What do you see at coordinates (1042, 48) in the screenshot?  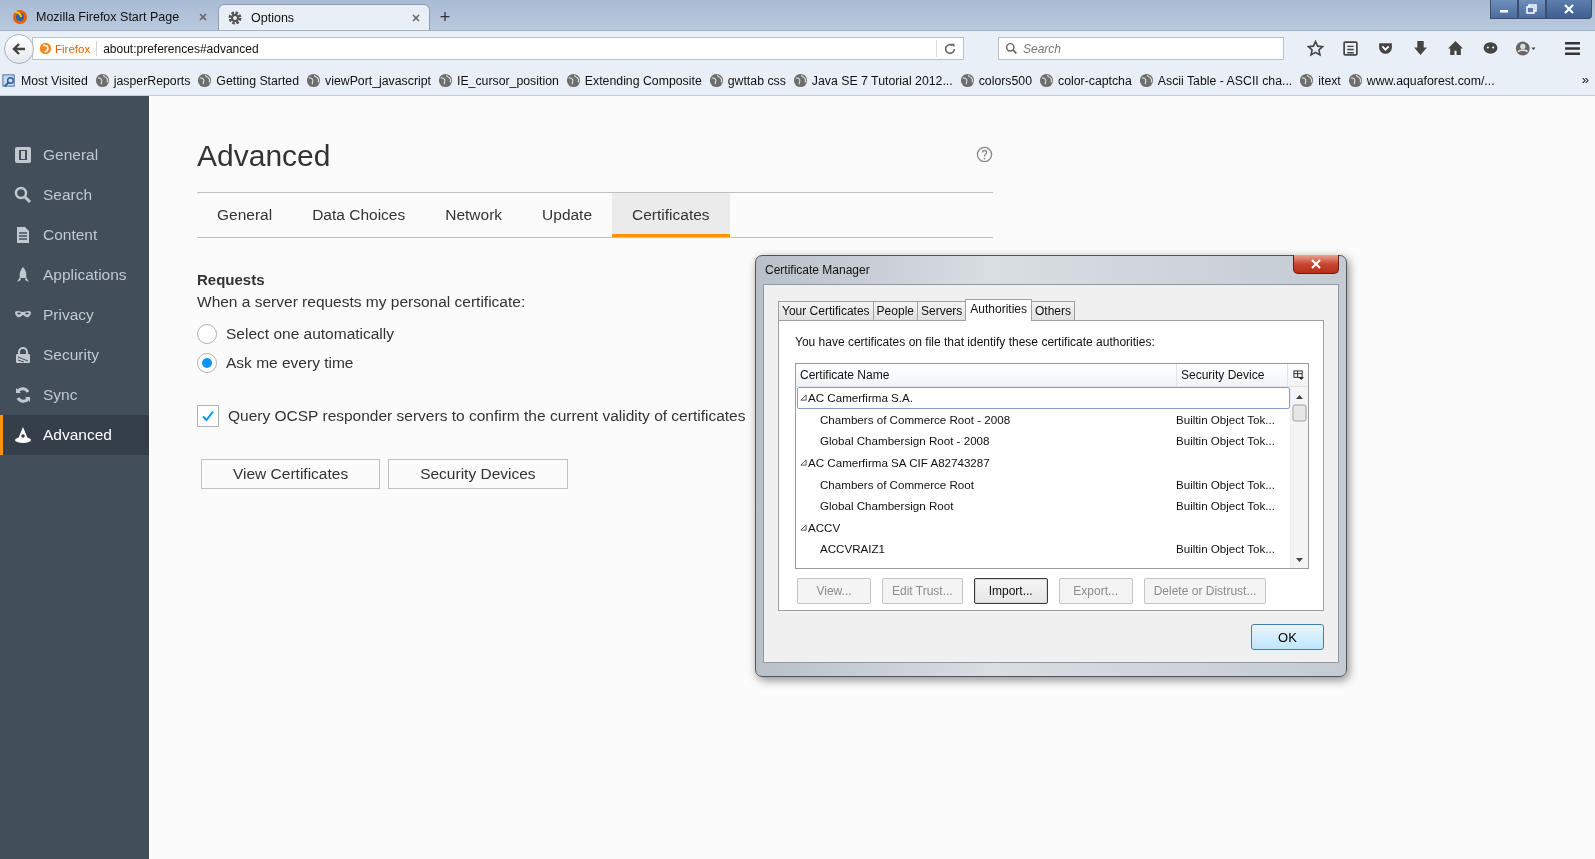 I see `search-placeholder: Search` at bounding box center [1042, 48].